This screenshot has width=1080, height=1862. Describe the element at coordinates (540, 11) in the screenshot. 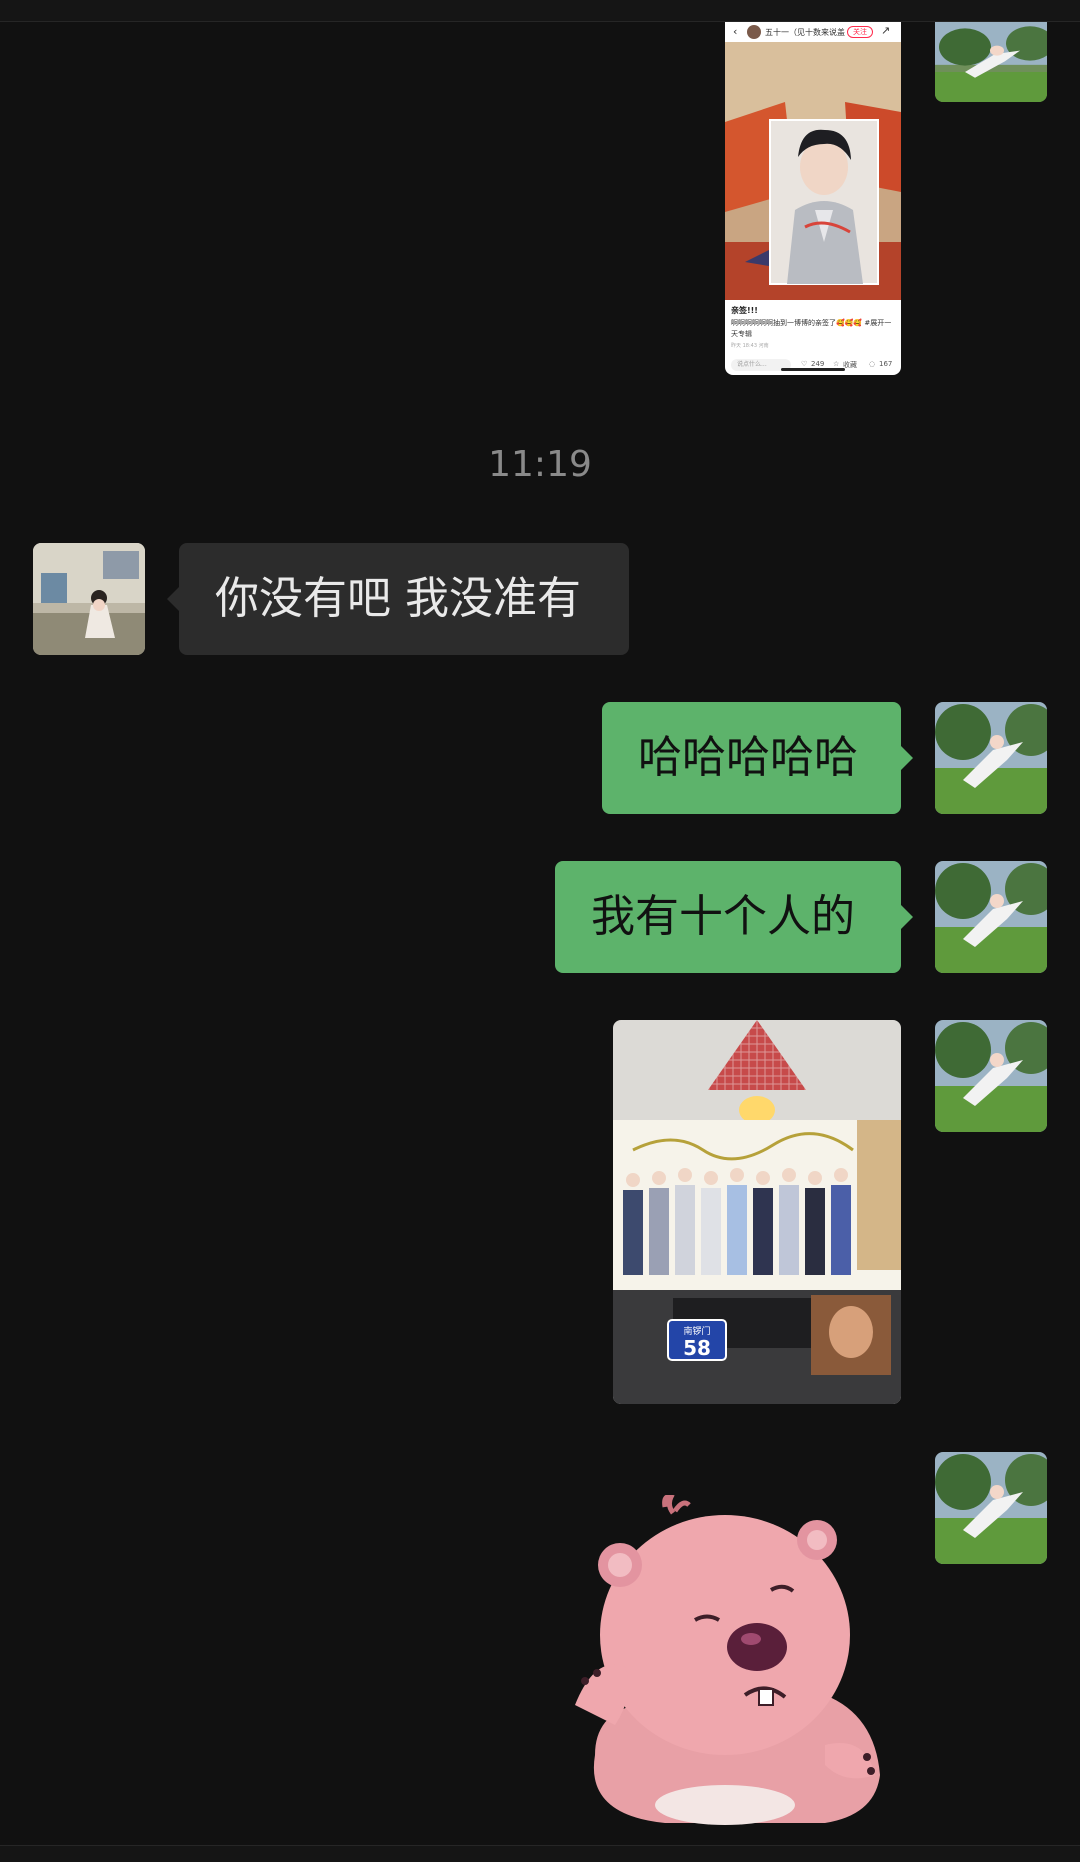

I see `top-bar` at that location.